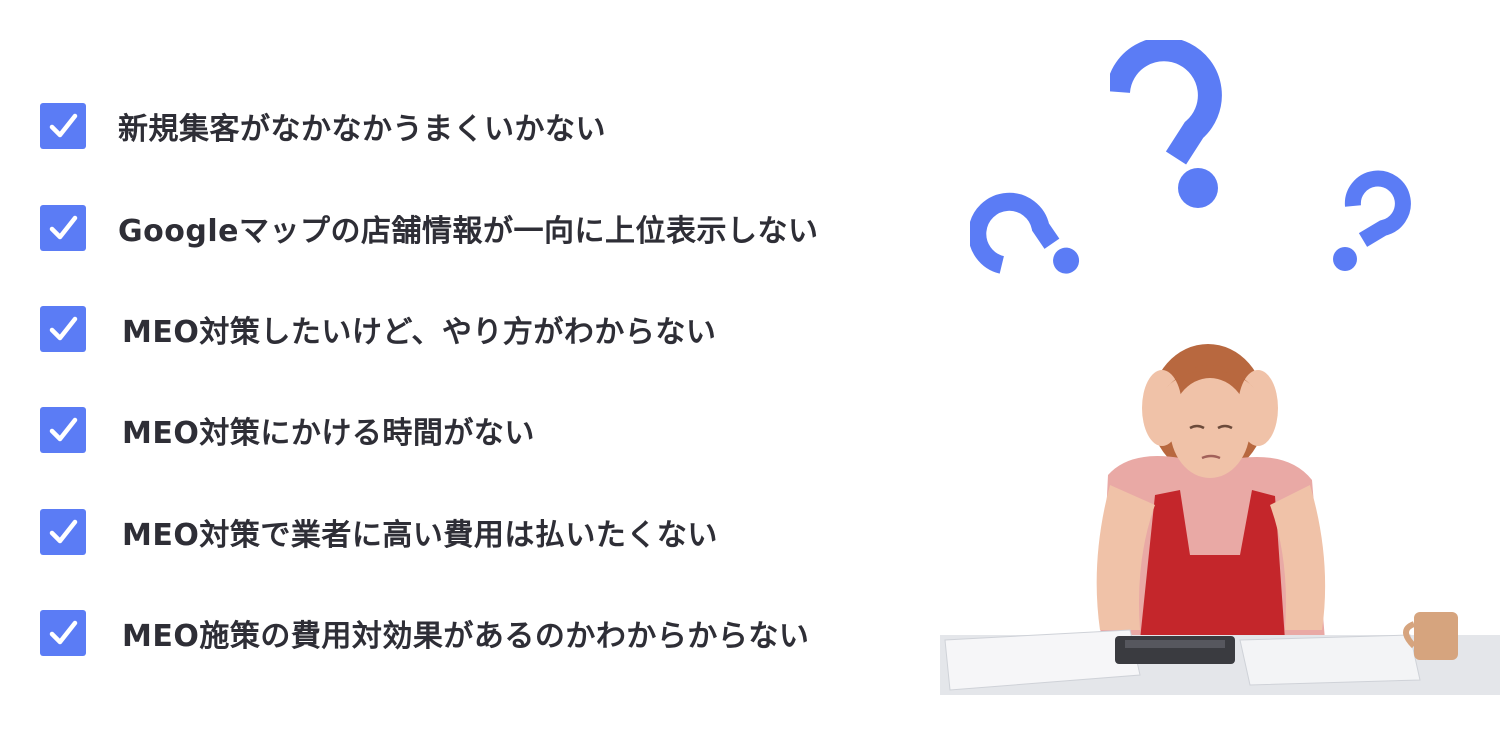 The height and width of the screenshot is (750, 1500). I want to click on checklist-item: MEO対策したいけど、やり方がわからない, so click(378, 329).